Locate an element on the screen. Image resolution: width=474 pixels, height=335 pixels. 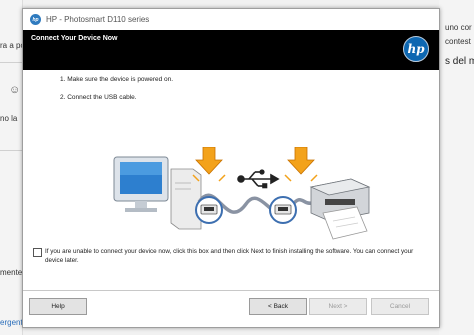
connect-later-checkbox is located at coordinates (37, 252).